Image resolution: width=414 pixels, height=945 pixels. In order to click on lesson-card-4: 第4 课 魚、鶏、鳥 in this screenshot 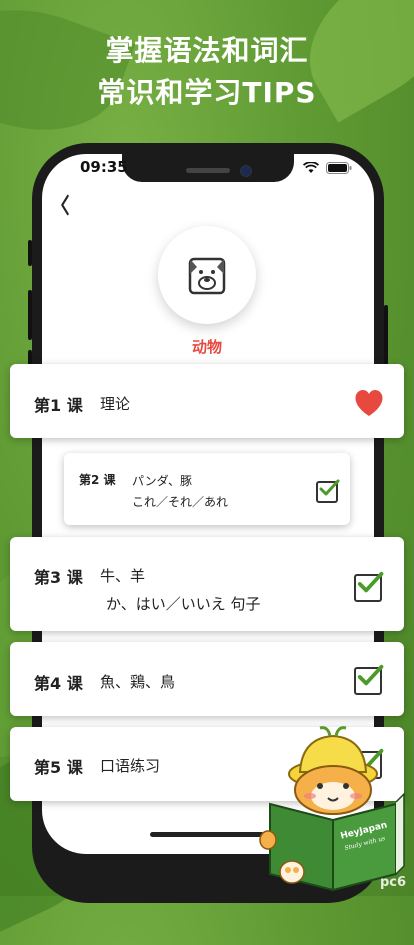, I will do `click(207, 679)`.